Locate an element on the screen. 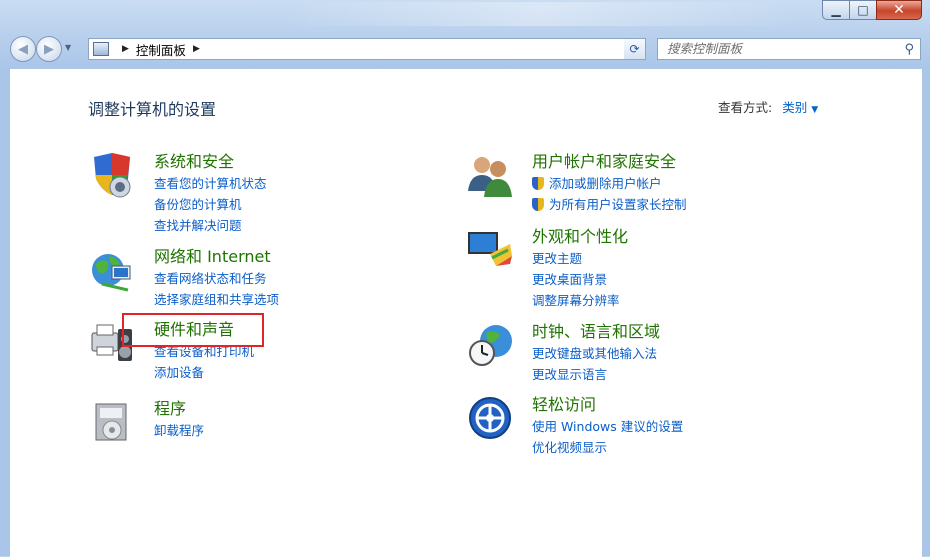 Image resolution: width=930 pixels, height=557 pixels. window-controls: ▁ □ ✕ is located at coordinates (872, 10).